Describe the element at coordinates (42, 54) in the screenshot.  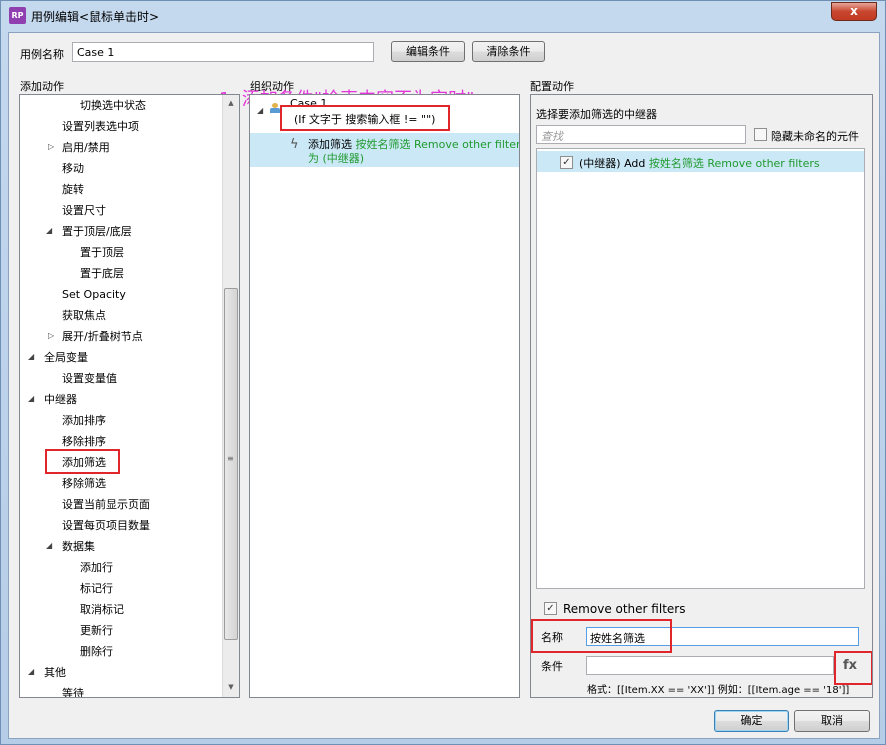
I see `case-name-label: 用例名称` at that location.